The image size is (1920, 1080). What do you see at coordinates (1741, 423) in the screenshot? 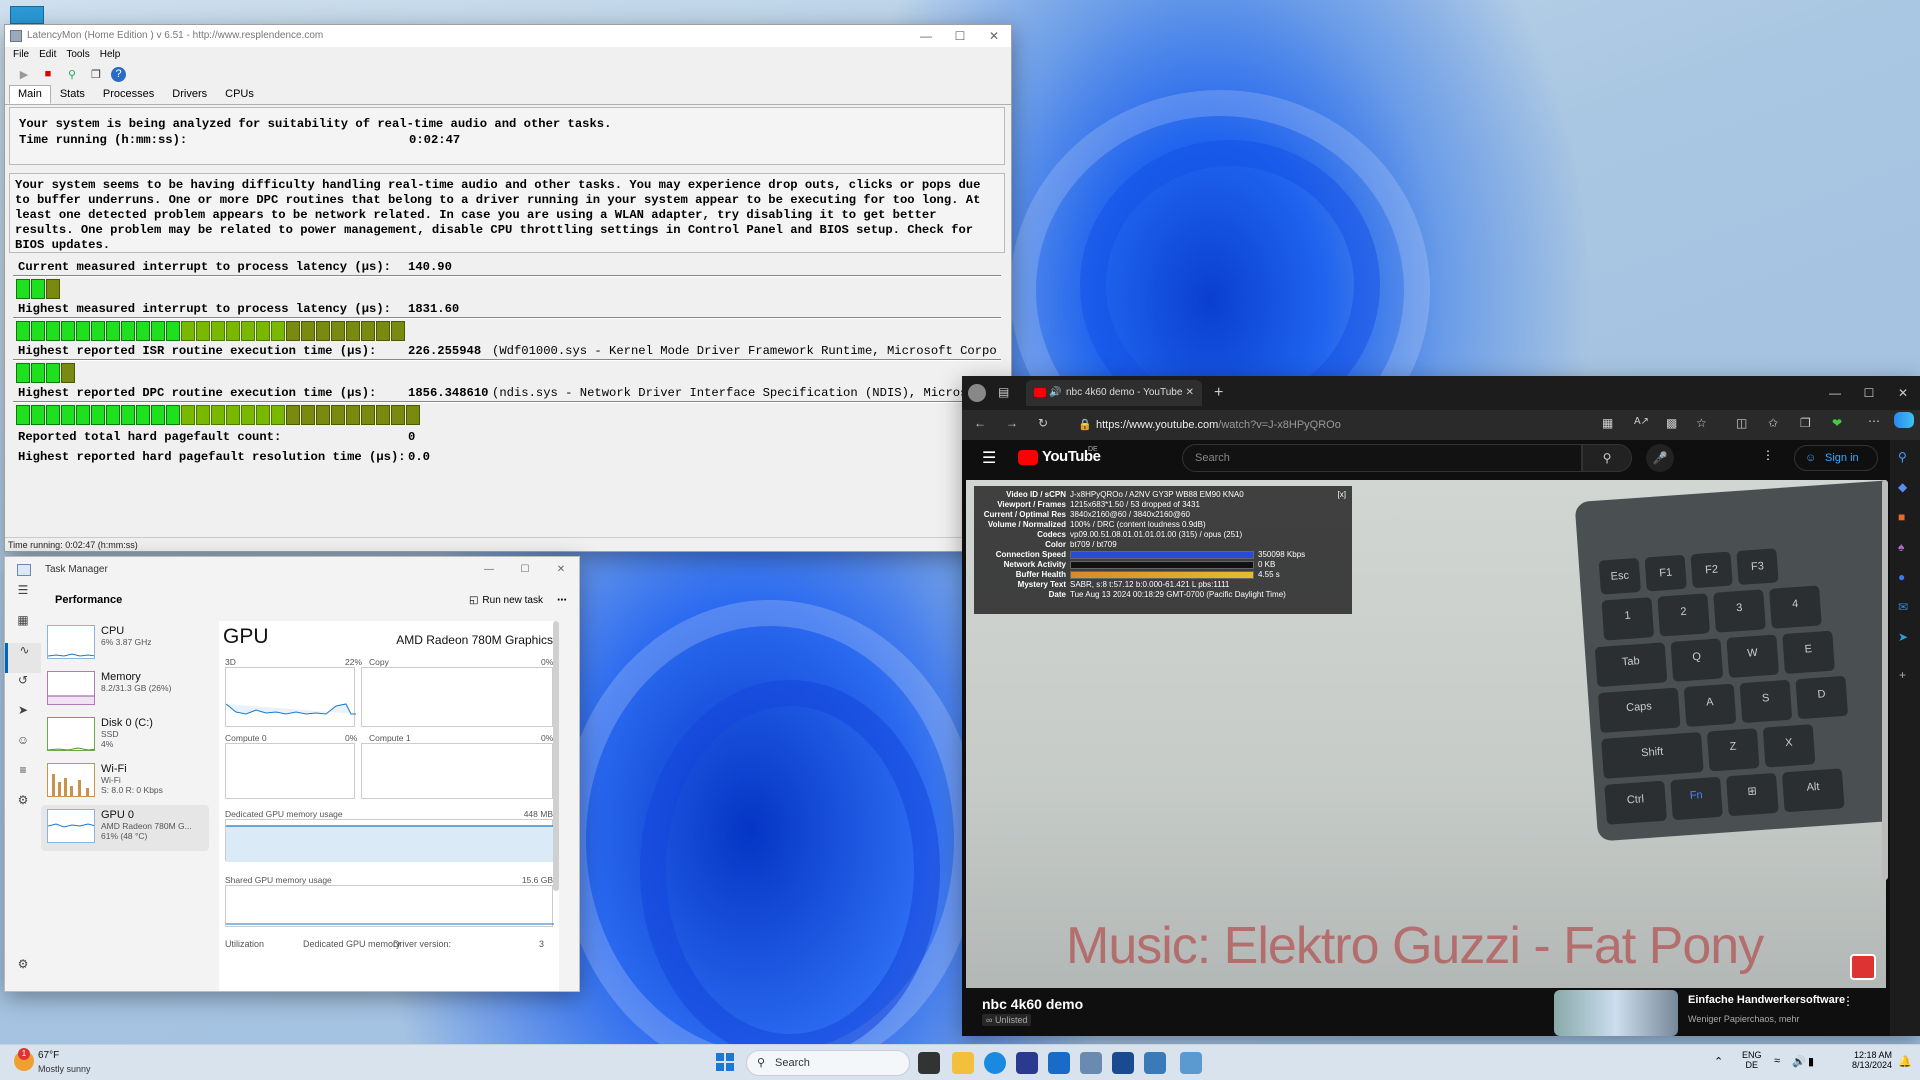
I see `split-screen-icon: ◫` at bounding box center [1741, 423].